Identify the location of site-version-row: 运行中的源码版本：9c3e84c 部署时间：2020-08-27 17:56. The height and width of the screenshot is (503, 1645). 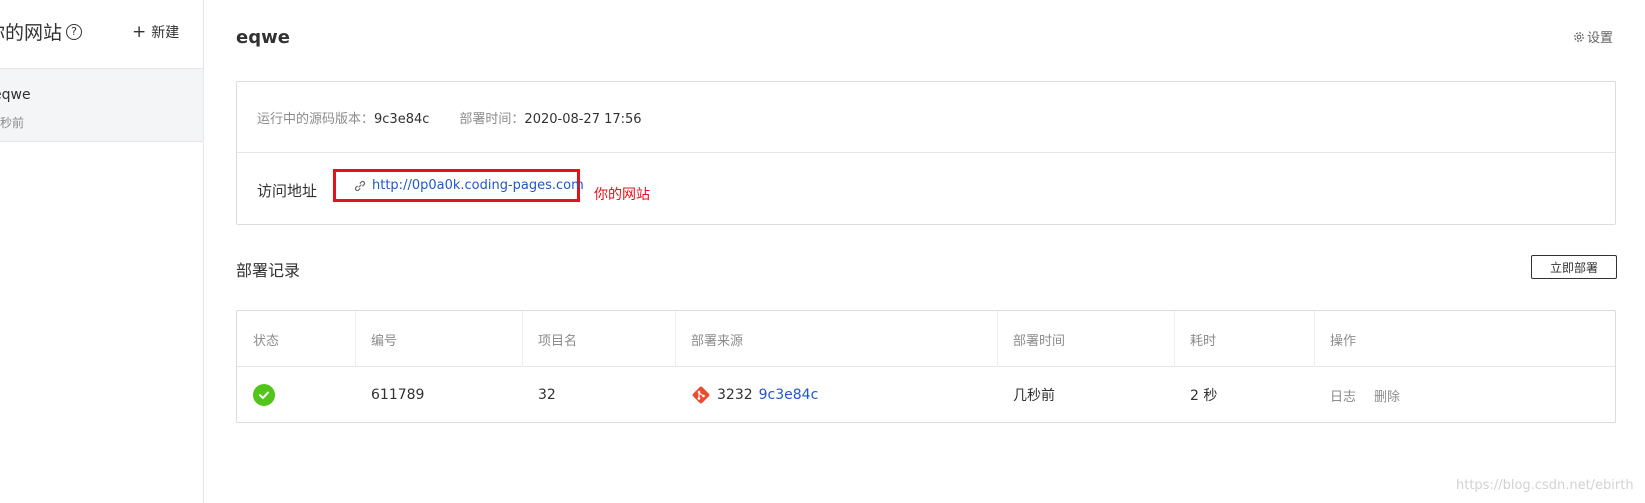
(926, 117).